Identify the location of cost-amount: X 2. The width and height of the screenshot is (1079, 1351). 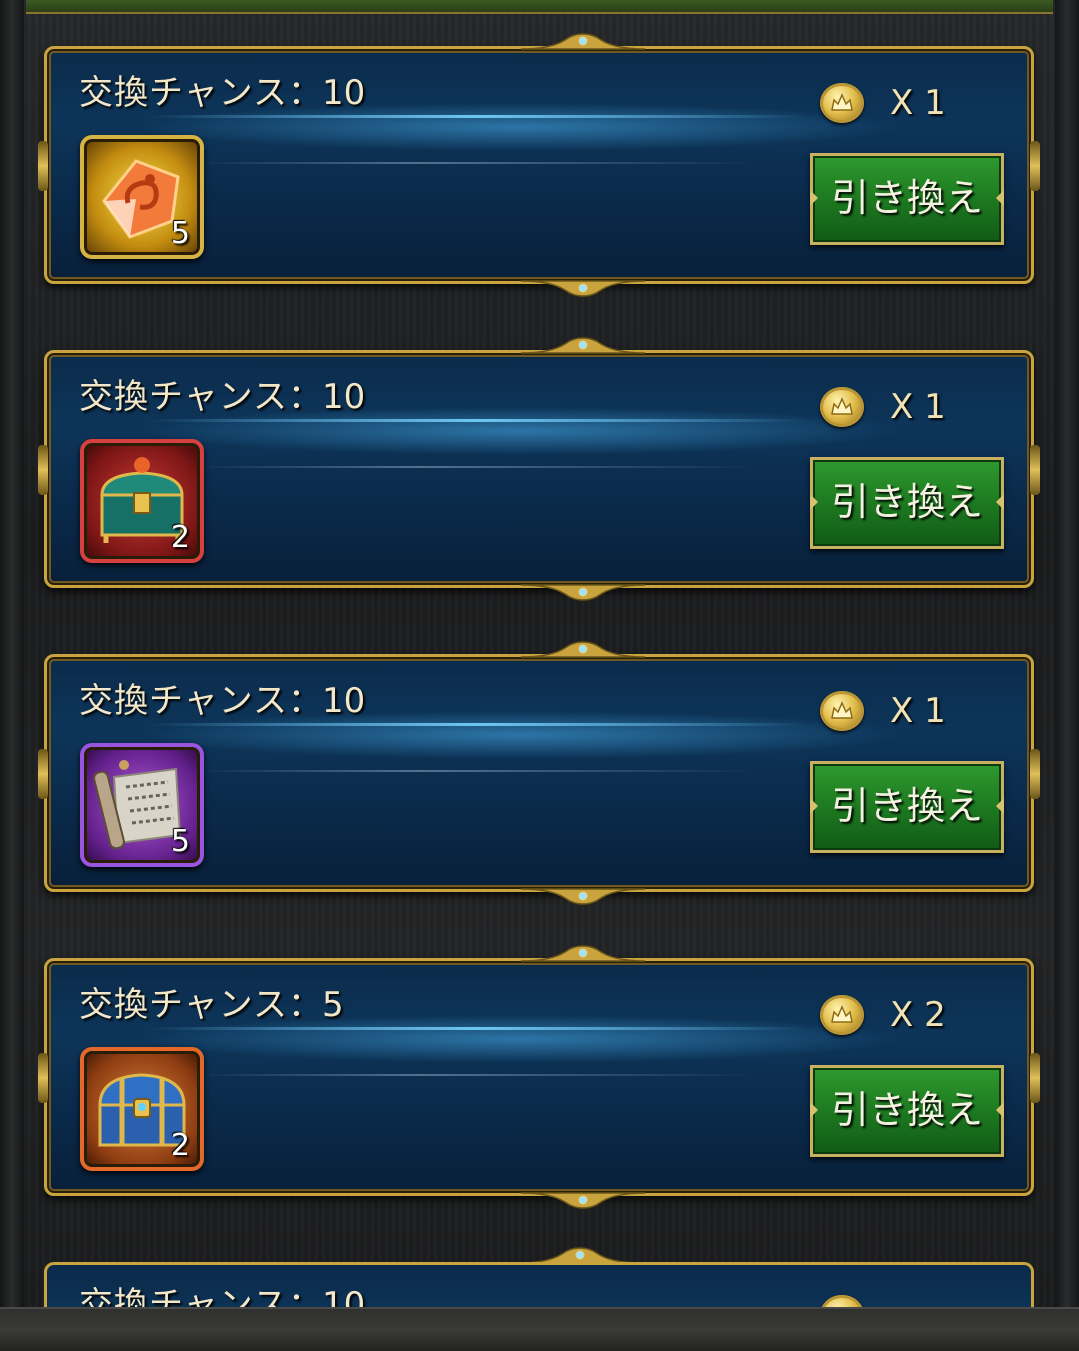
(918, 1015).